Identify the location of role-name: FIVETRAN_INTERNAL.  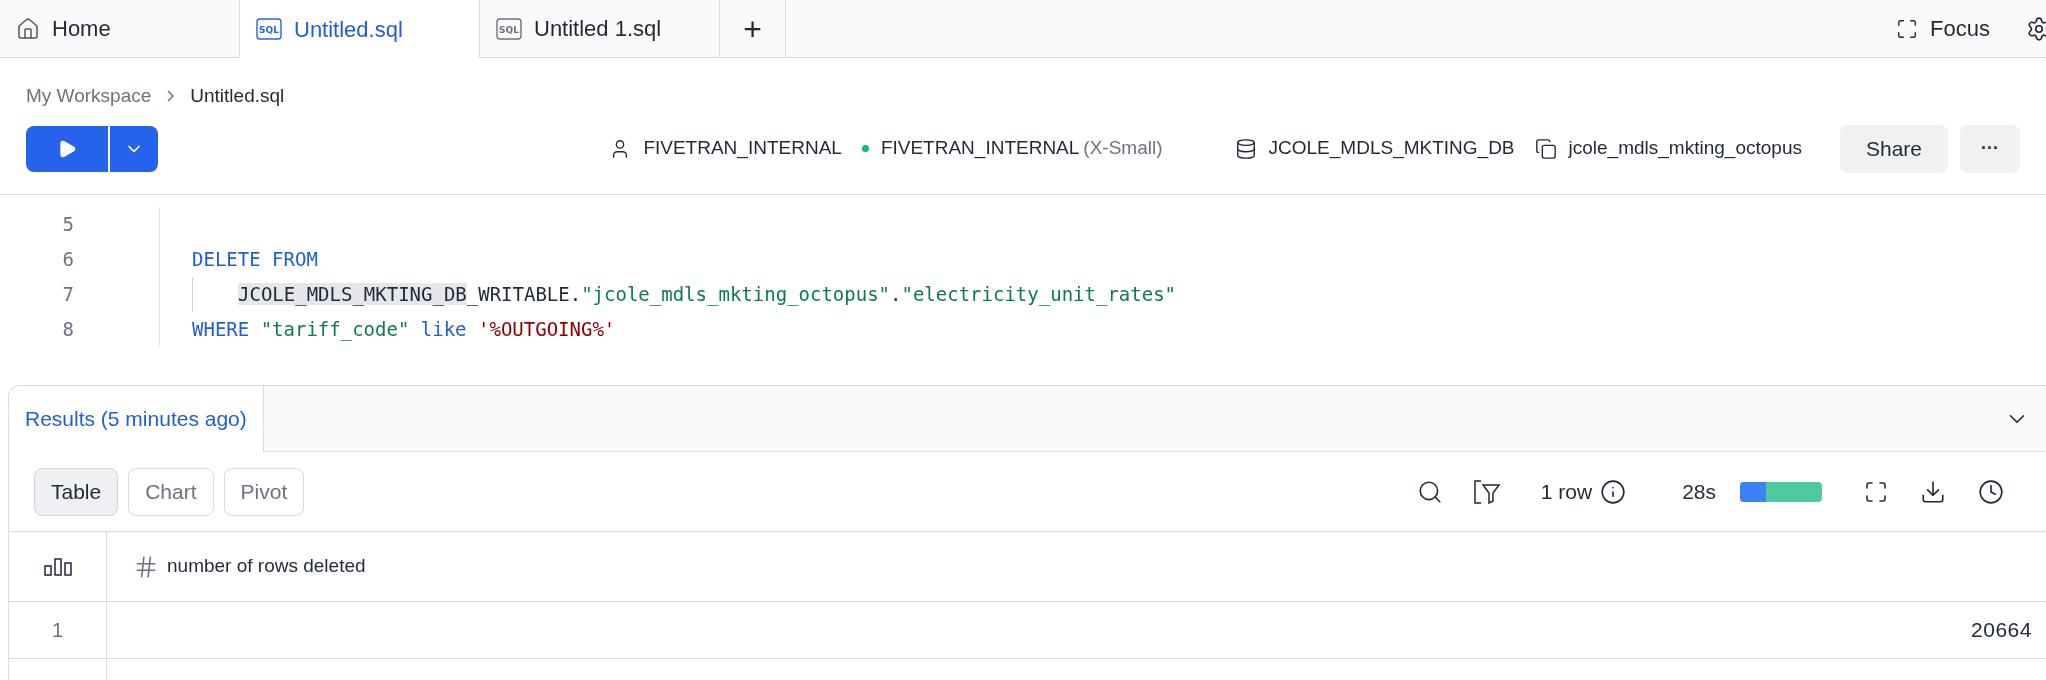
(742, 148).